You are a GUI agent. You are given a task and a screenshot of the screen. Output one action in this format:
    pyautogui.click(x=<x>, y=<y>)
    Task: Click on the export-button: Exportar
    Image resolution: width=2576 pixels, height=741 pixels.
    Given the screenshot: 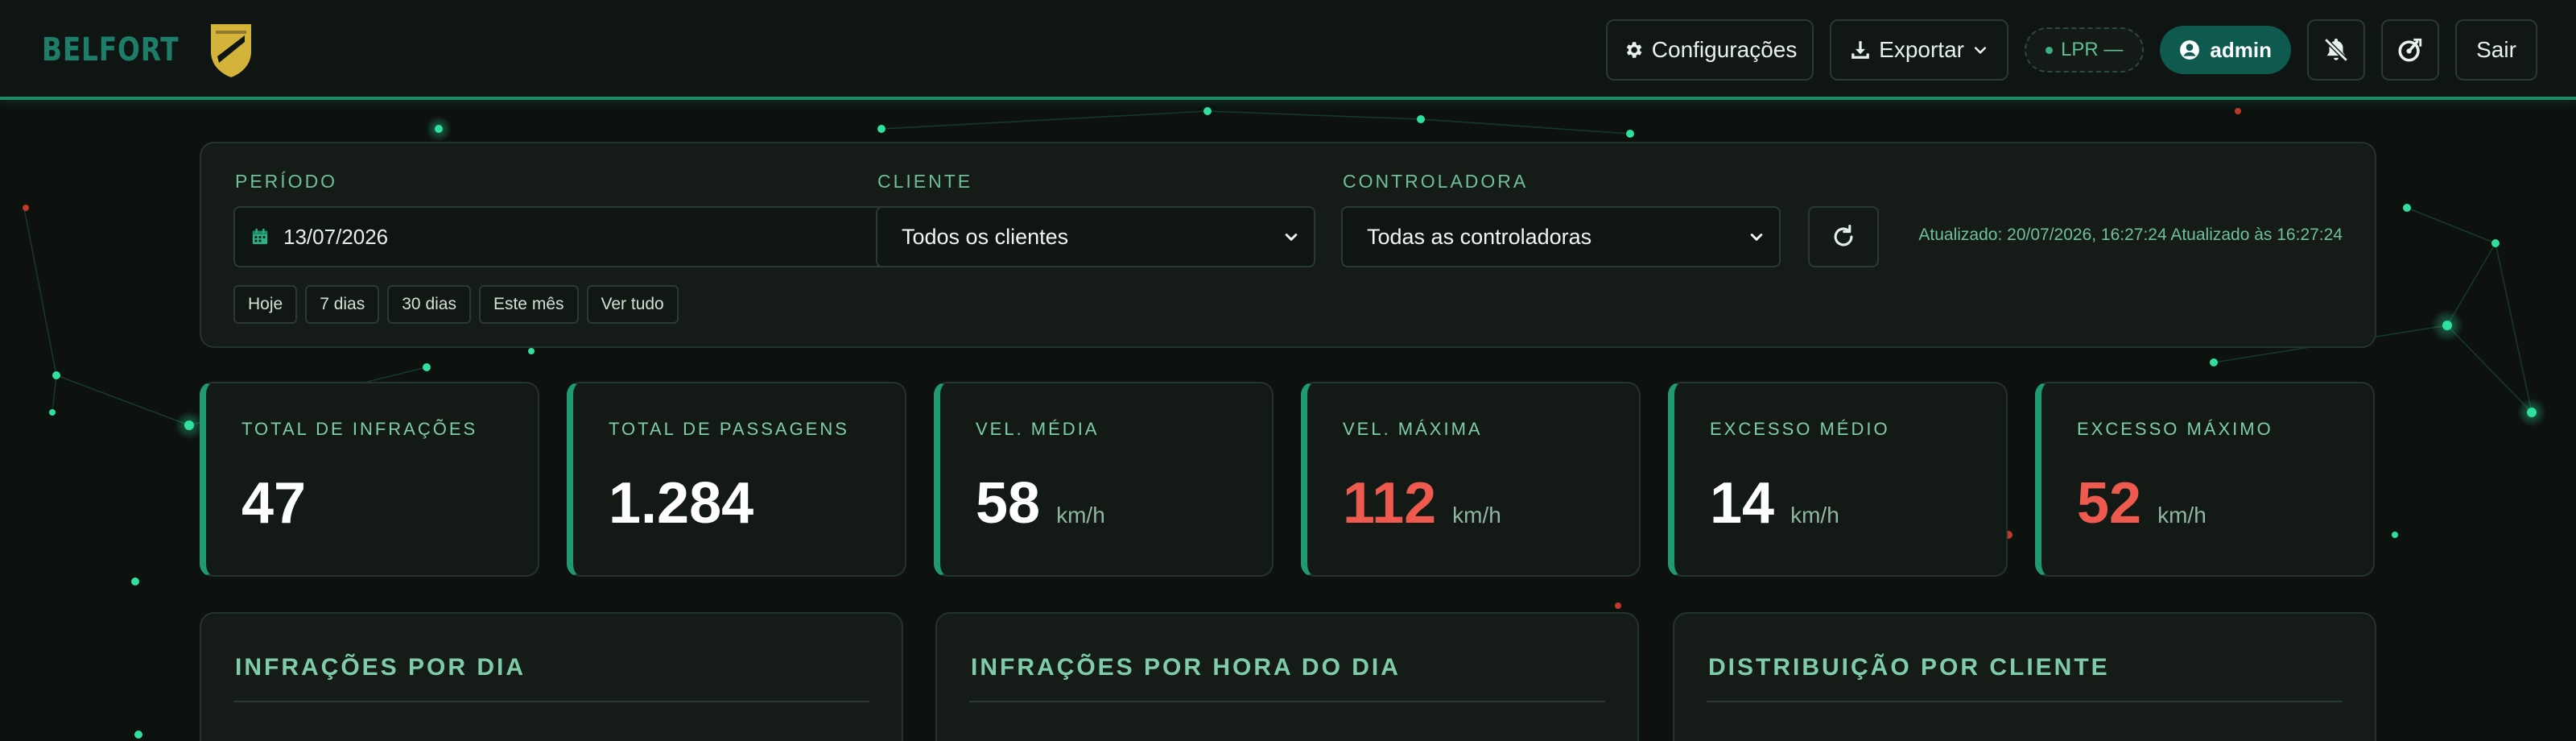 What is the action you would take?
    pyautogui.click(x=1919, y=50)
    